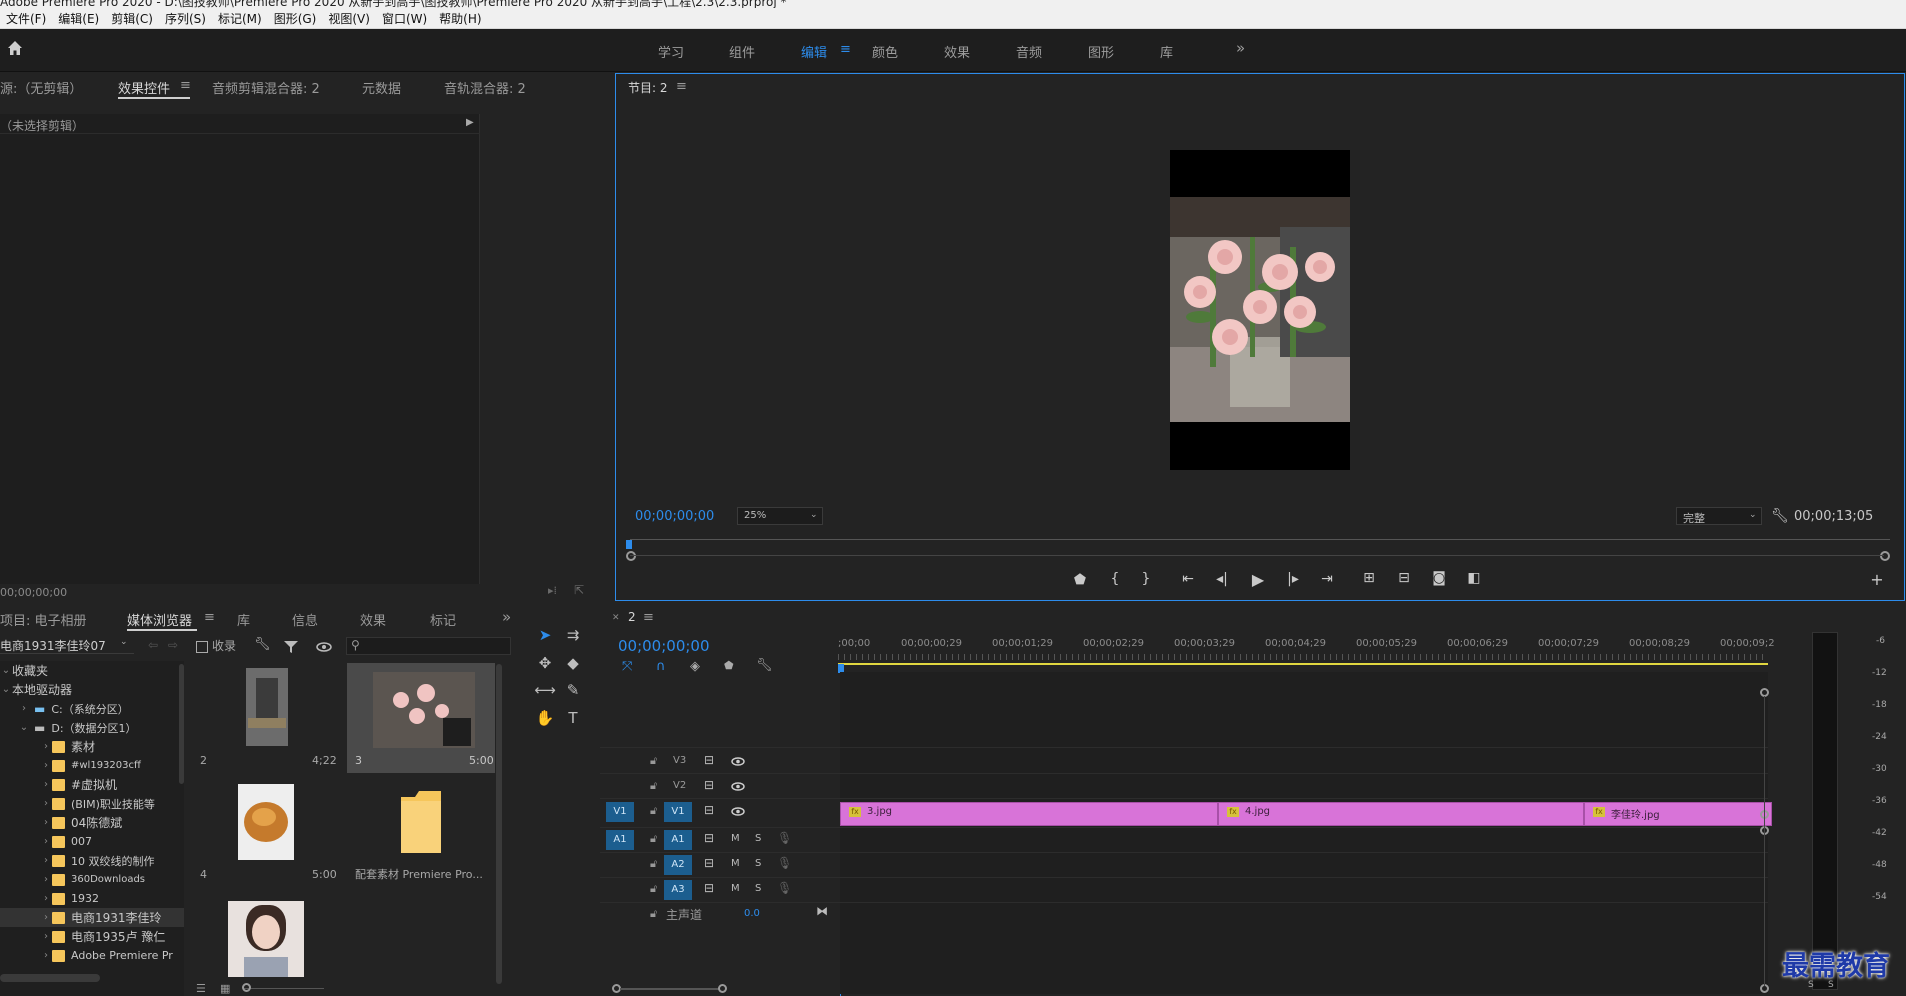 Image resolution: width=1906 pixels, height=996 pixels. Describe the element at coordinates (545, 718) in the screenshot. I see `hand-tool-icon: ✋` at that location.